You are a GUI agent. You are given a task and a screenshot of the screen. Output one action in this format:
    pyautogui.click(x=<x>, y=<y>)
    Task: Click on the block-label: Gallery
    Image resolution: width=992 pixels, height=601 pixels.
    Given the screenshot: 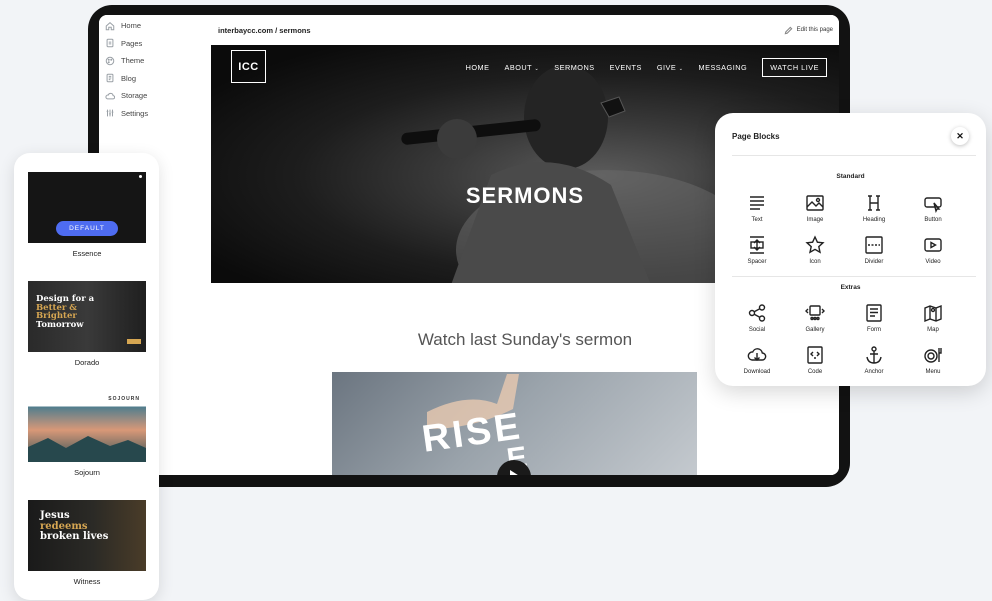 What is the action you would take?
    pyautogui.click(x=815, y=330)
    